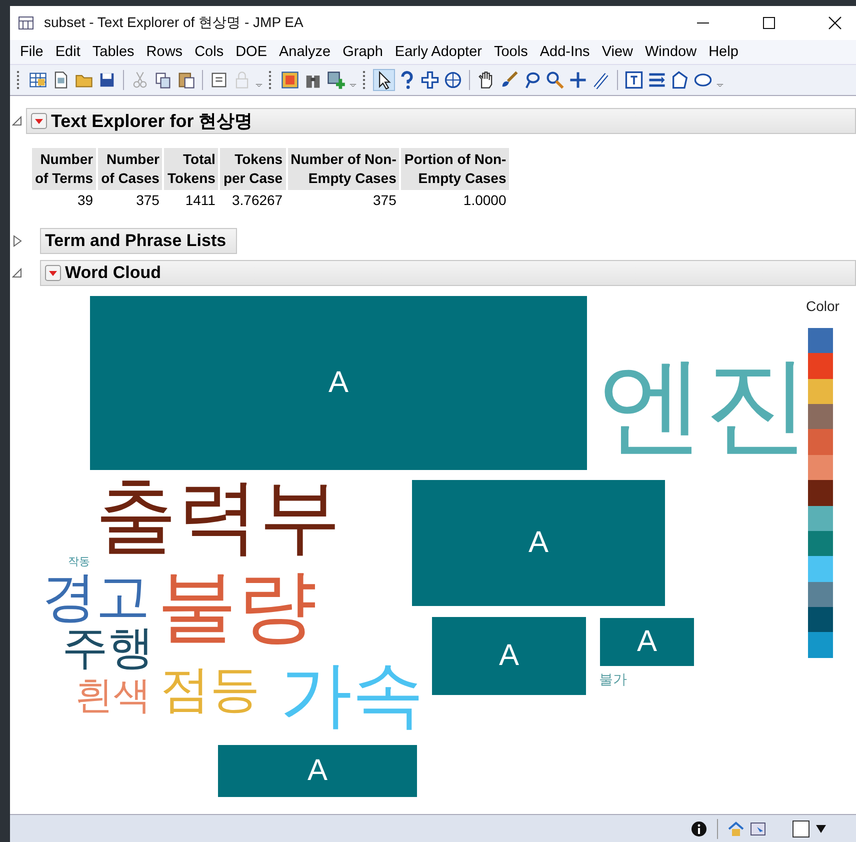 Image resolution: width=856 pixels, height=842 pixels. What do you see at coordinates (152, 121) in the screenshot?
I see `report-title: Text Explorer for 현상명` at bounding box center [152, 121].